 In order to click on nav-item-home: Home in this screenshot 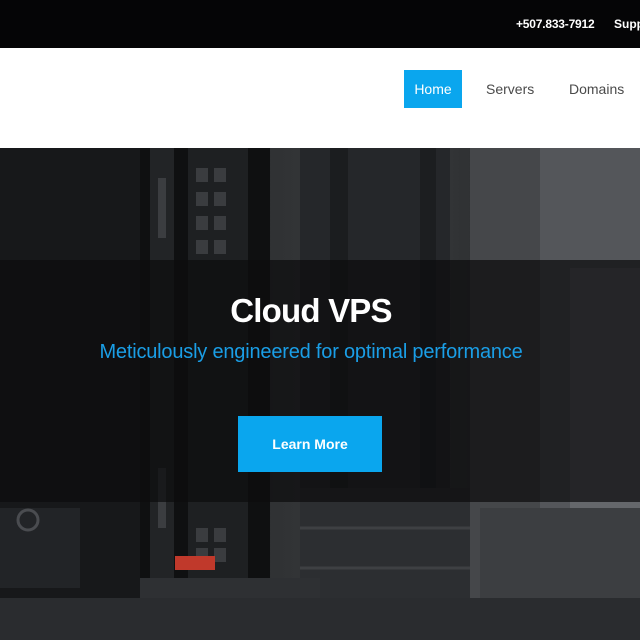, I will do `click(433, 89)`.